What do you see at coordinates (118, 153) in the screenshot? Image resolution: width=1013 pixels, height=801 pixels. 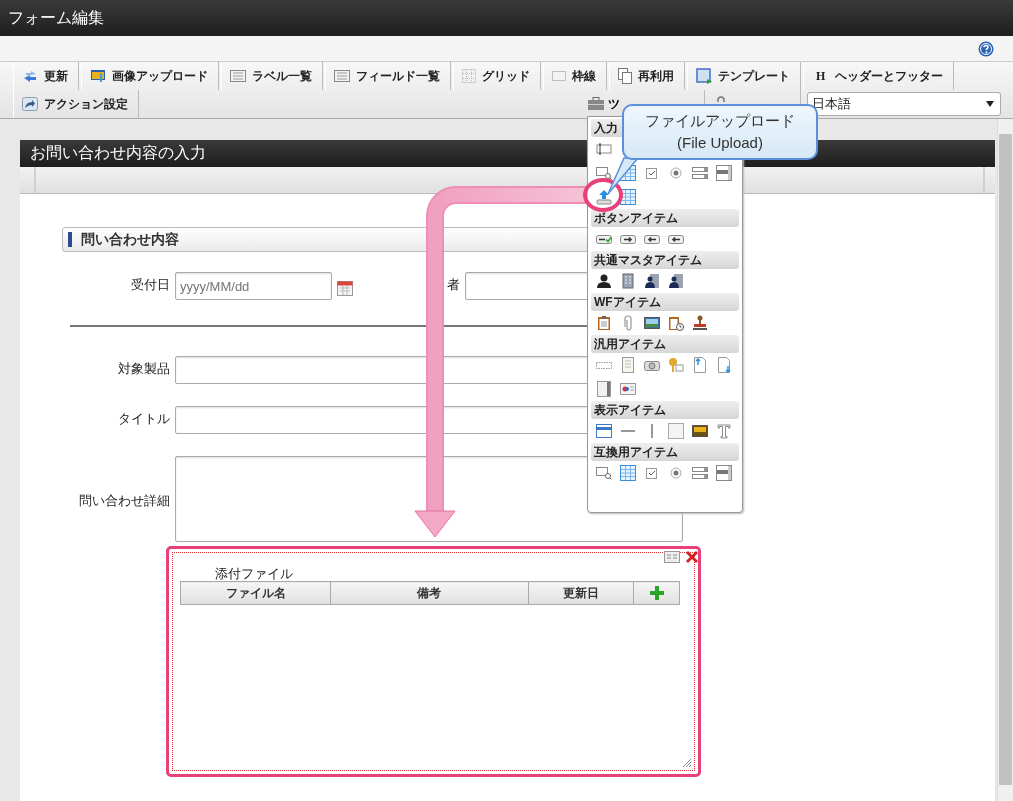 I see `form-title: お問い合わせ内容の入力` at bounding box center [118, 153].